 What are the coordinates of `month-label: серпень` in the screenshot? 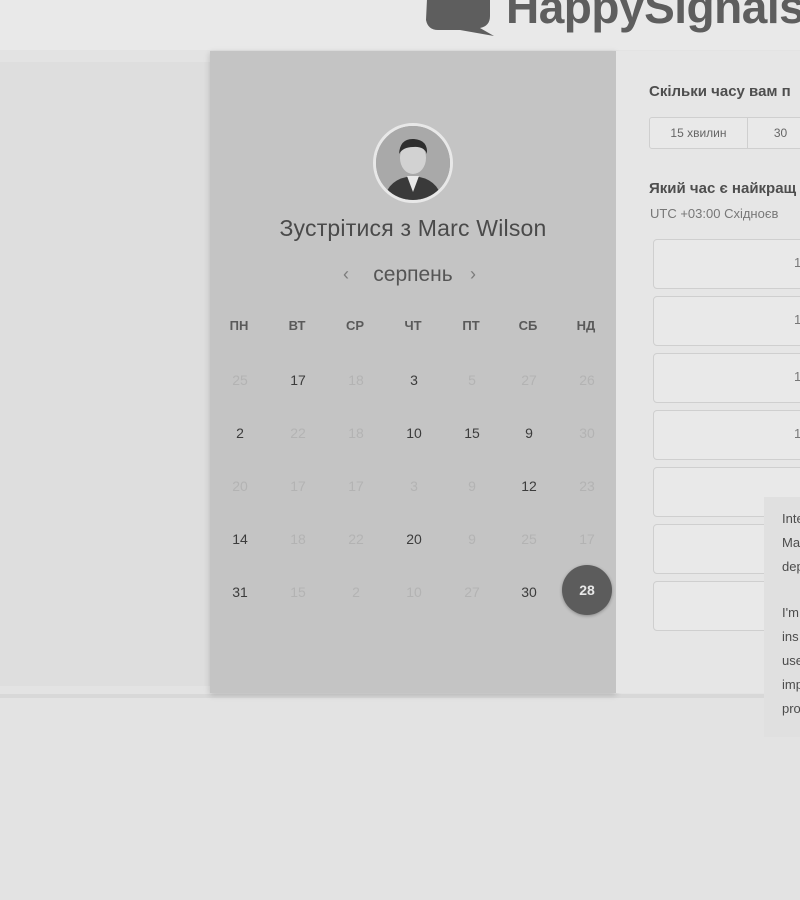 It's located at (413, 274).